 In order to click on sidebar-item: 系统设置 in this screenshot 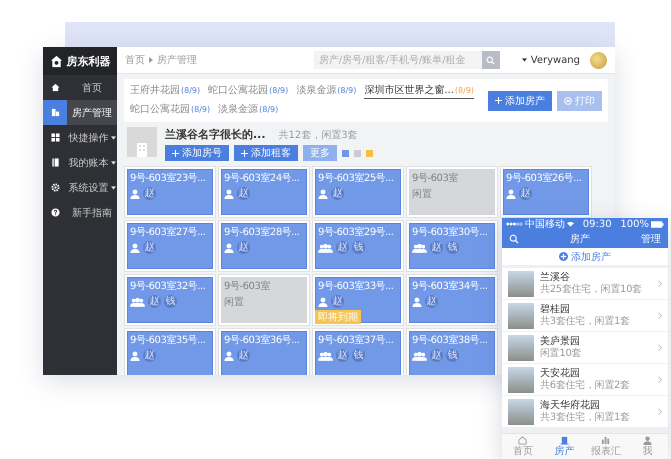, I will do `click(80, 187)`.